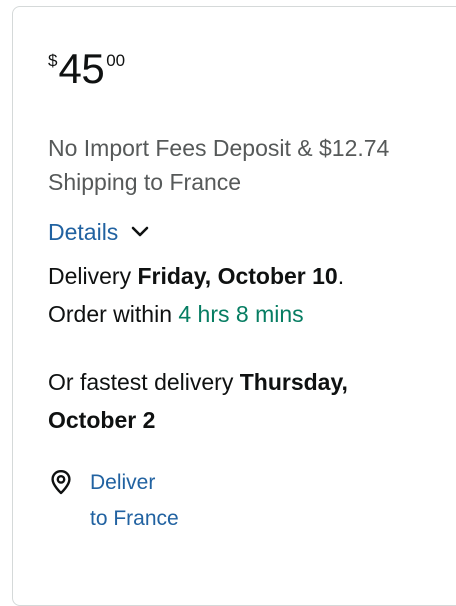  What do you see at coordinates (93, 276) in the screenshot?
I see `delivery-prefix: Delivery` at bounding box center [93, 276].